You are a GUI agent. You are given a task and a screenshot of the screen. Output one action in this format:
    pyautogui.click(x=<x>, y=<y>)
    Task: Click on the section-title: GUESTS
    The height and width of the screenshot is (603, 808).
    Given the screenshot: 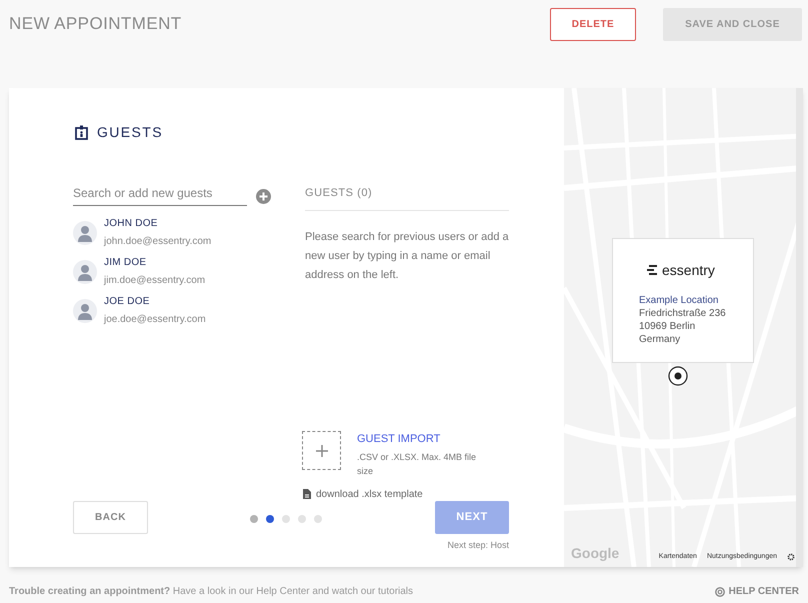 What is the action you would take?
    pyautogui.click(x=130, y=132)
    